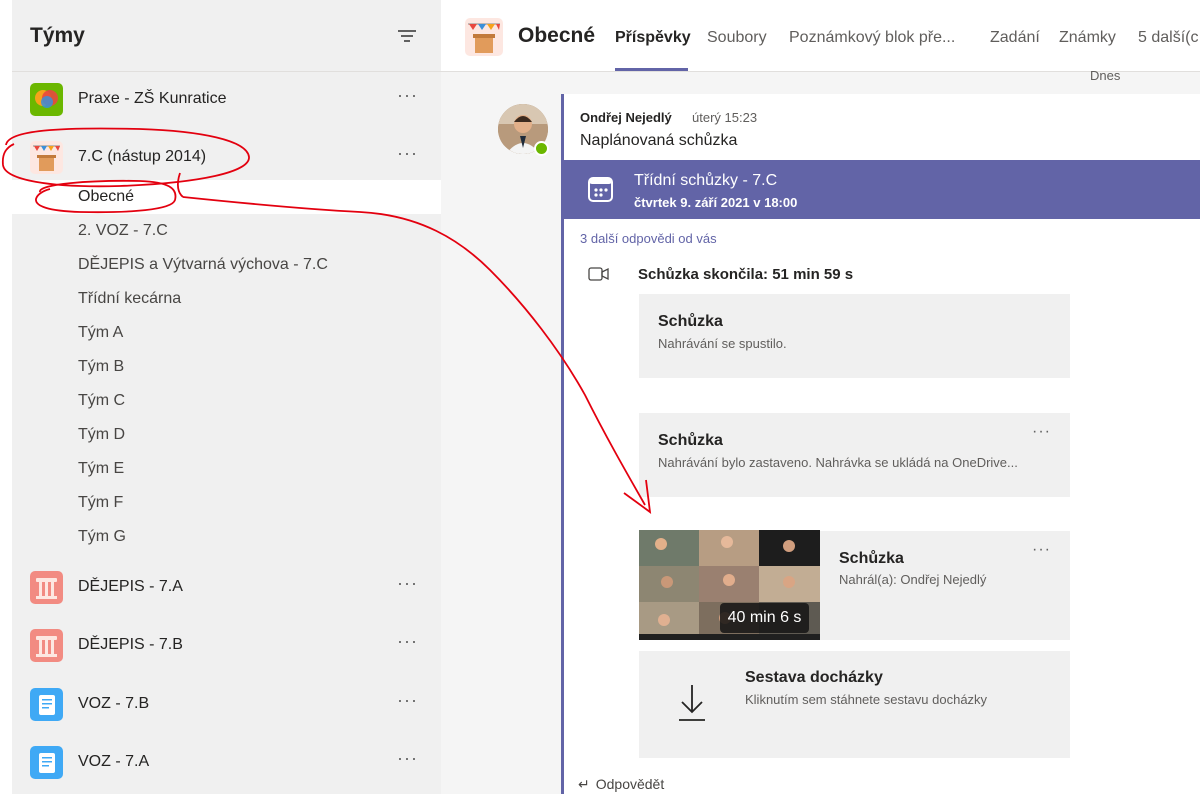 This screenshot has height=794, width=1200. I want to click on channel-label: Tým B, so click(101, 366).